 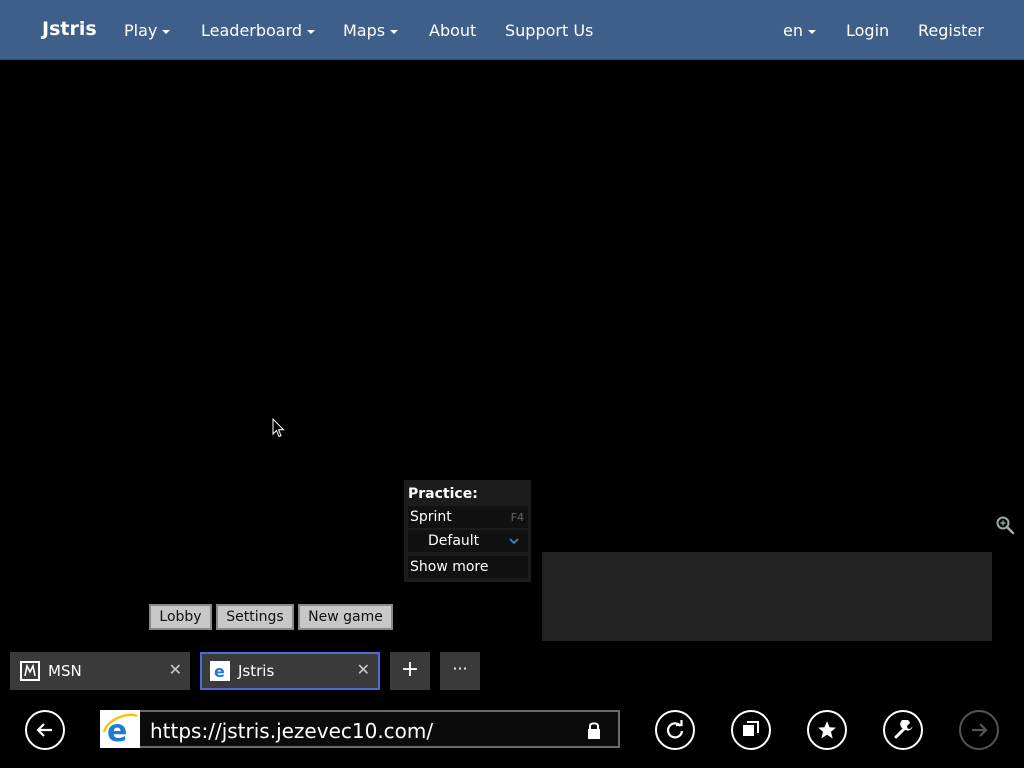 I want to click on nav-about: About, so click(x=452, y=30).